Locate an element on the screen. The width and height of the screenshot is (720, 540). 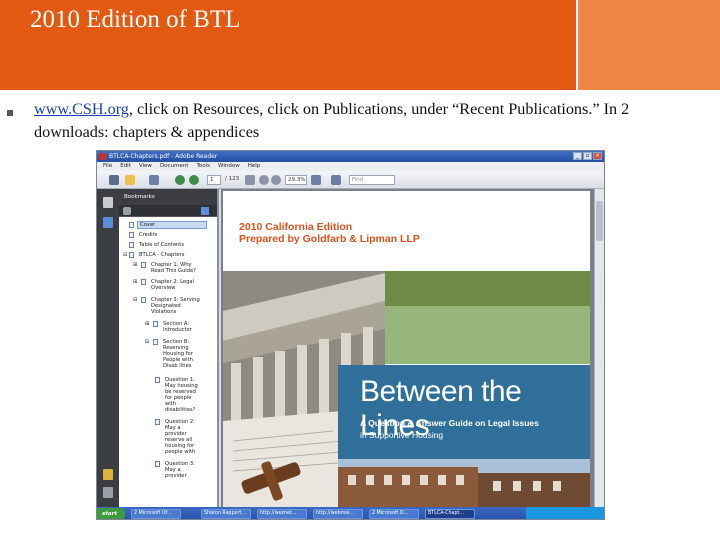
page-total: / 123 is located at coordinates (232, 179).